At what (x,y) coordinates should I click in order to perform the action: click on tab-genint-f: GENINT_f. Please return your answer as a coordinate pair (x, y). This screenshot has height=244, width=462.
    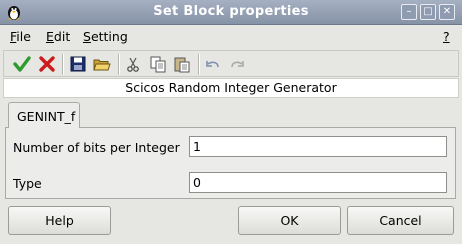
    Looking at the image, I should click on (44, 115).